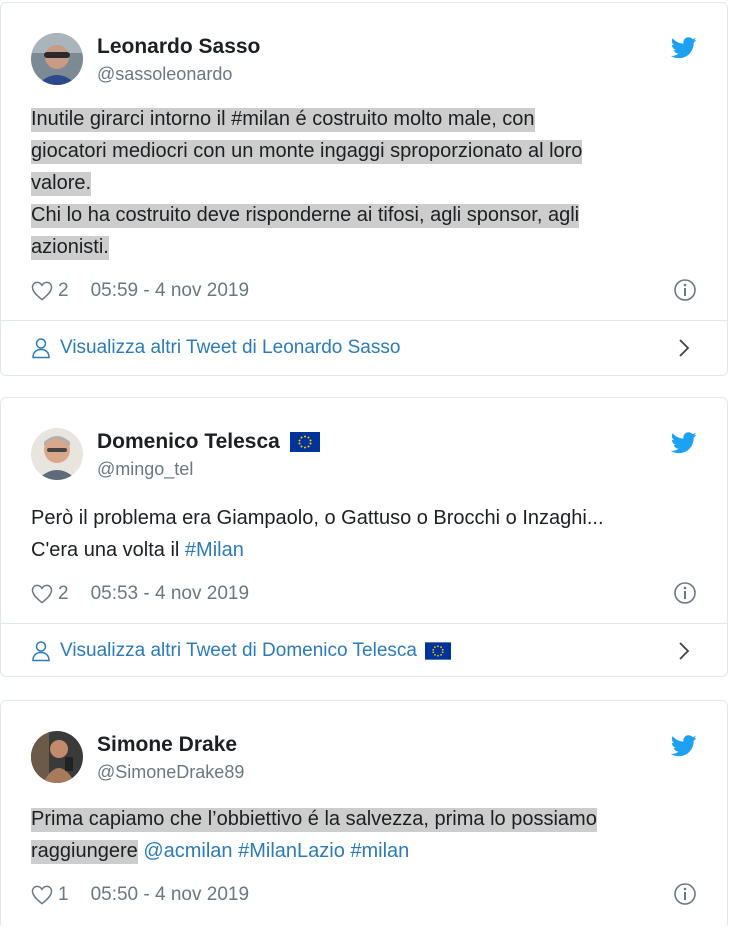 The height and width of the screenshot is (927, 730). I want to click on author-name: Leonardo Sasso, so click(178, 47).